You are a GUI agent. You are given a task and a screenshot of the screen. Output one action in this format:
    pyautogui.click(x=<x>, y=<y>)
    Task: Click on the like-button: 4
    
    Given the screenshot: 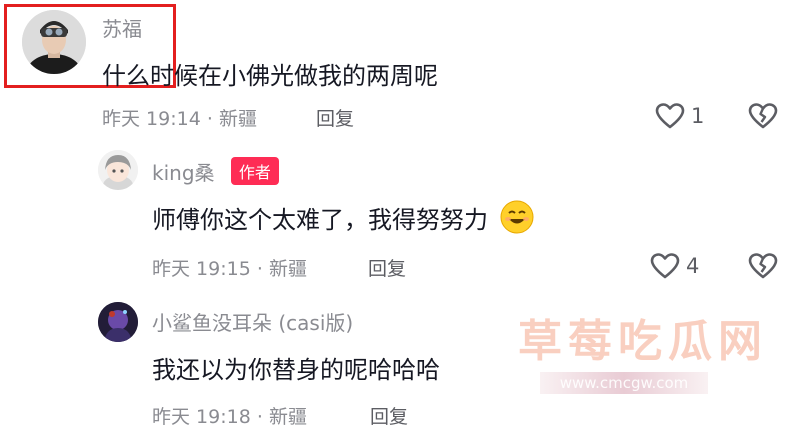 What is the action you would take?
    pyautogui.click(x=674, y=266)
    